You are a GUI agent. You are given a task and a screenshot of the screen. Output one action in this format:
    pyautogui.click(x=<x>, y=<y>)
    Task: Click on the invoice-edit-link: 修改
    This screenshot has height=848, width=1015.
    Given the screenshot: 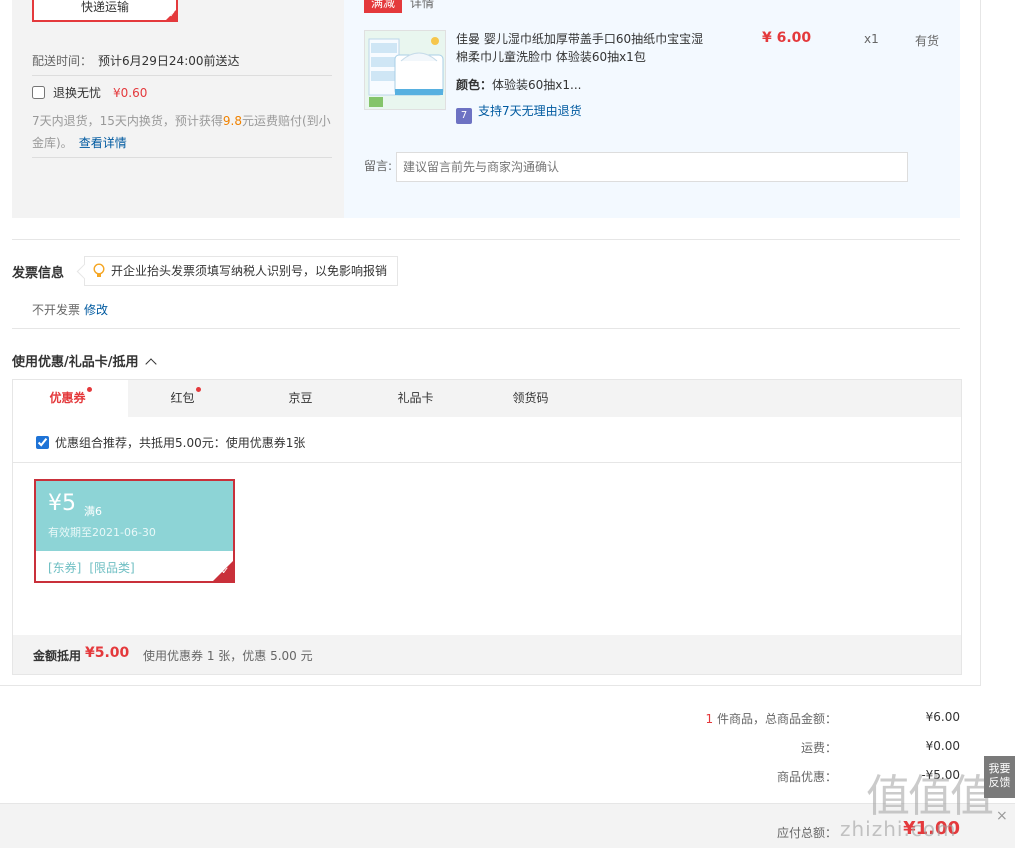 What is the action you would take?
    pyautogui.click(x=96, y=310)
    